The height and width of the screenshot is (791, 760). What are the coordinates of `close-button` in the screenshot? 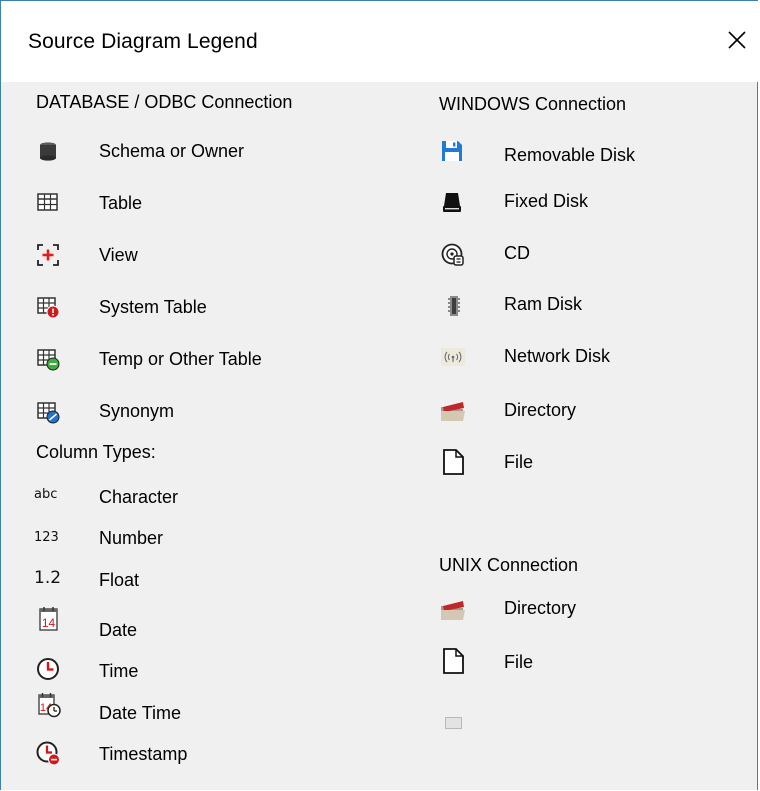 It's located at (736, 41).